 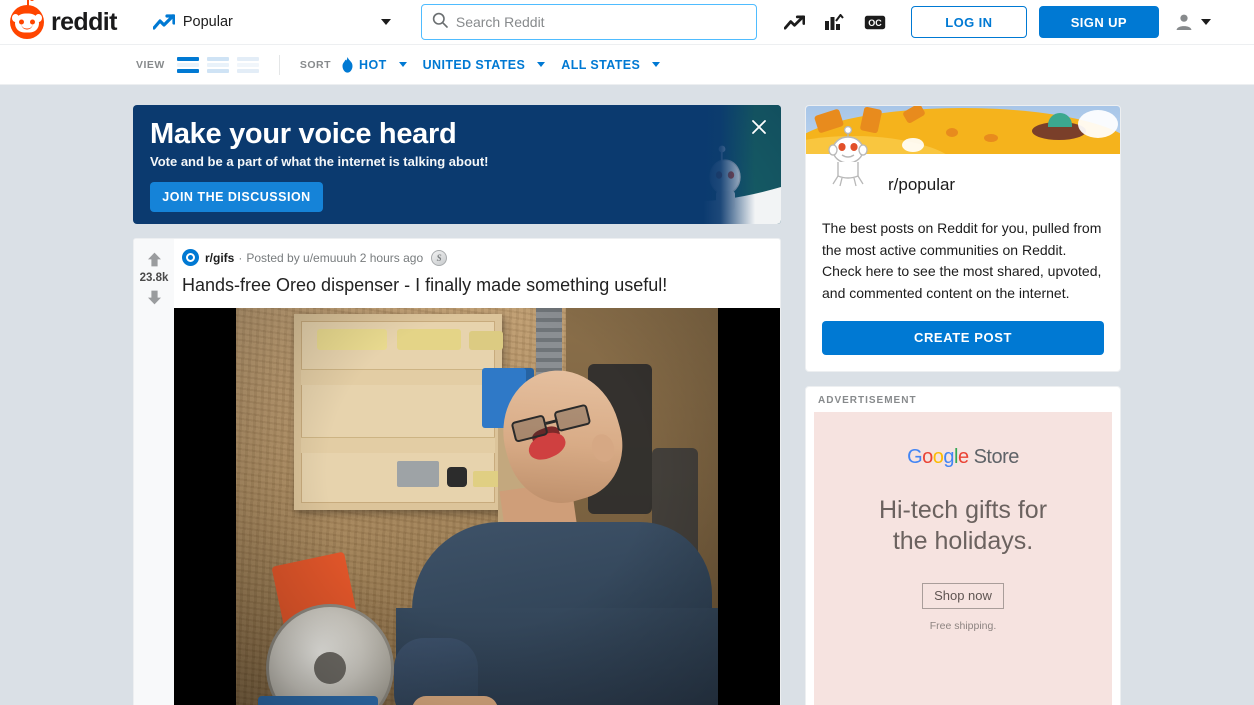 What do you see at coordinates (27, 19) in the screenshot?
I see `reddit-snoo-icon` at bounding box center [27, 19].